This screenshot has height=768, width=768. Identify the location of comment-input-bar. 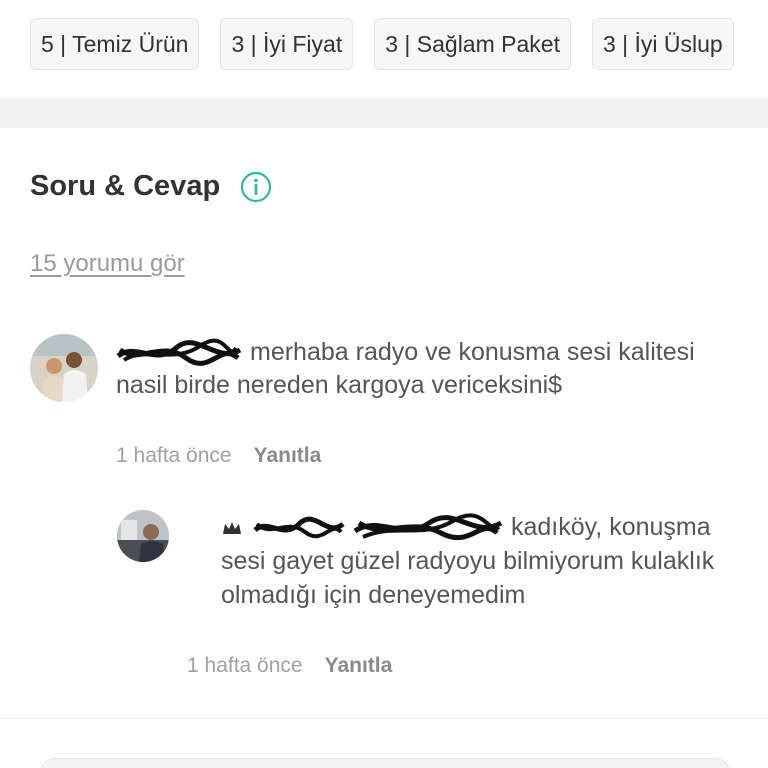
(385, 763).